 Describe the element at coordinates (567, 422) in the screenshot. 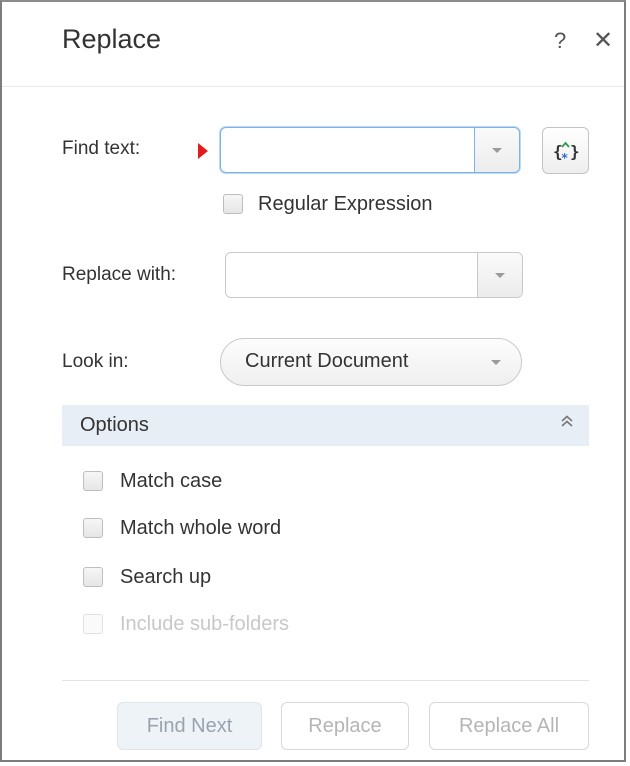

I see `double-chevron-up-icon` at that location.